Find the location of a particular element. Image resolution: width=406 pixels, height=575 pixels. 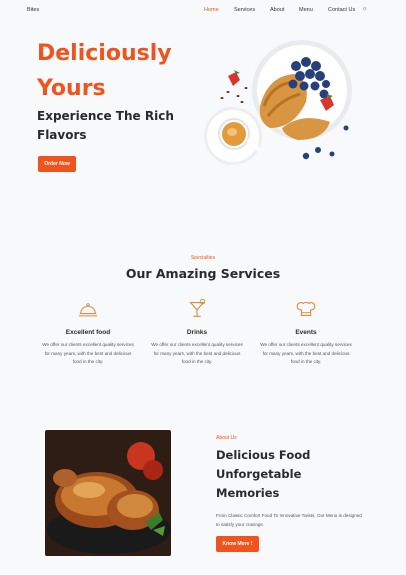

service-name: Events is located at coordinates (306, 332).